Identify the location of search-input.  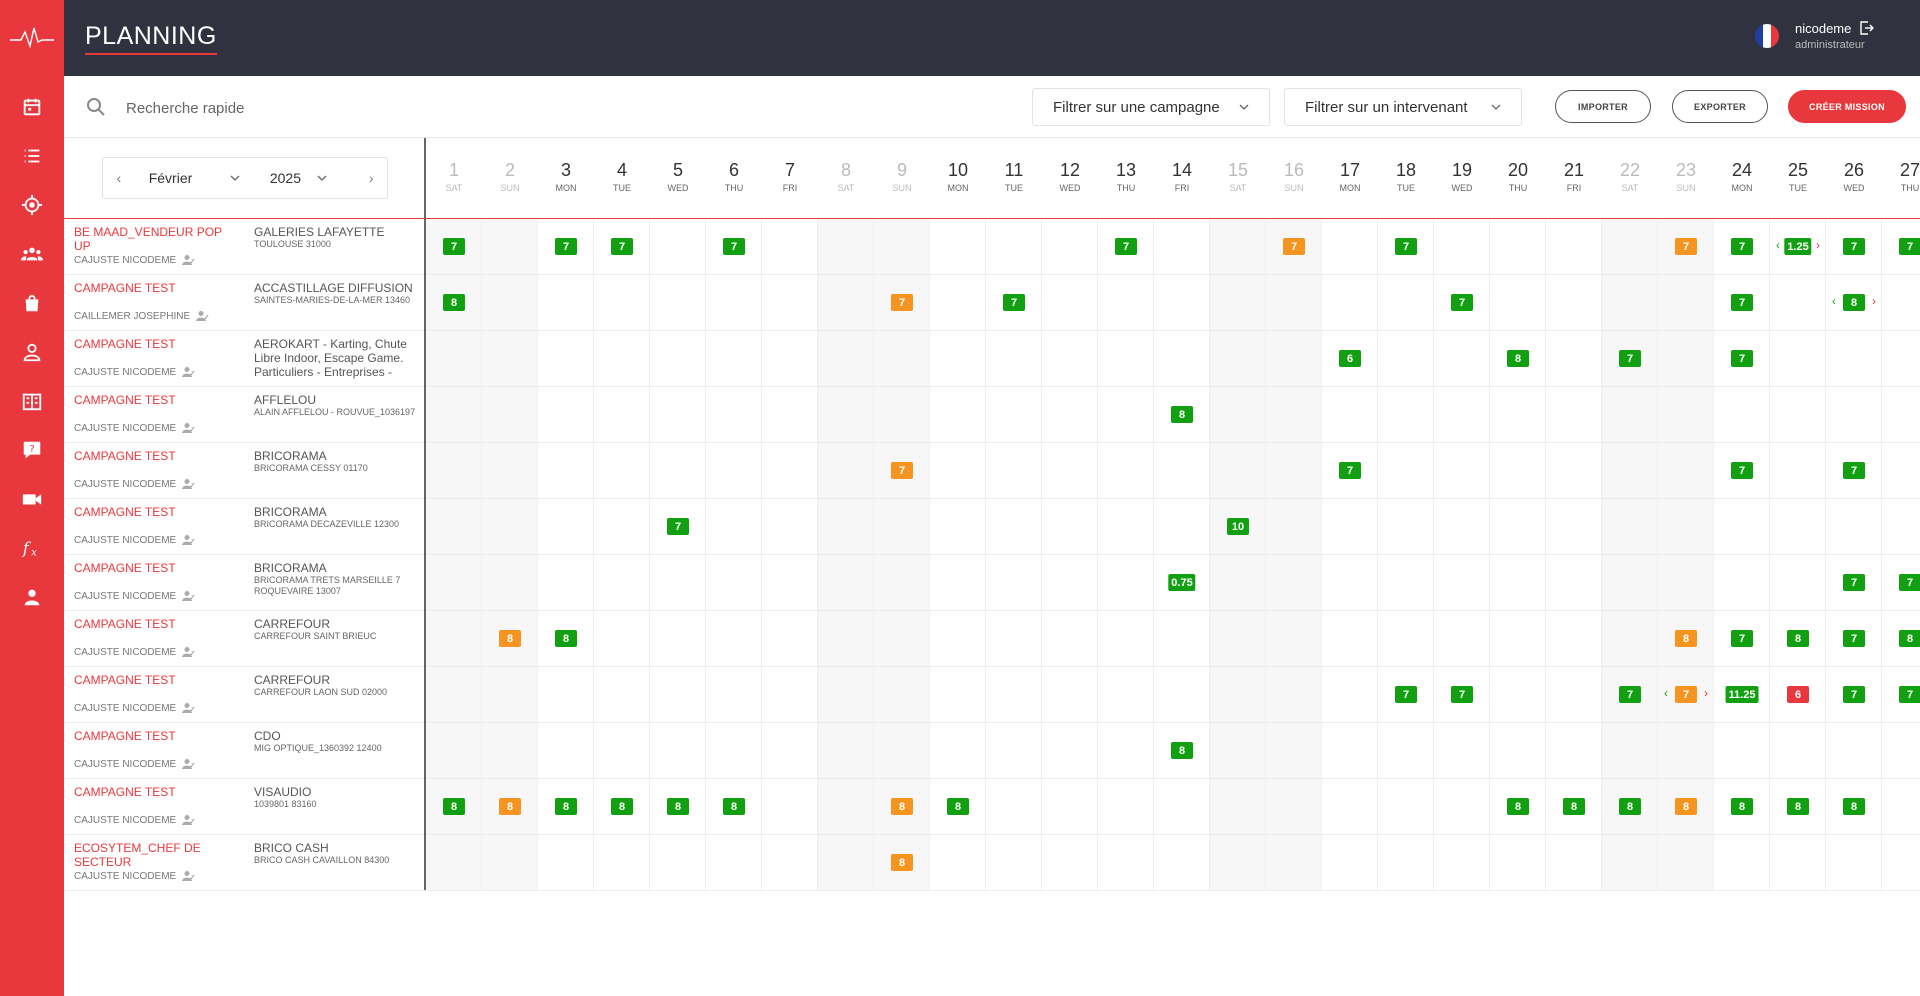
(276, 108).